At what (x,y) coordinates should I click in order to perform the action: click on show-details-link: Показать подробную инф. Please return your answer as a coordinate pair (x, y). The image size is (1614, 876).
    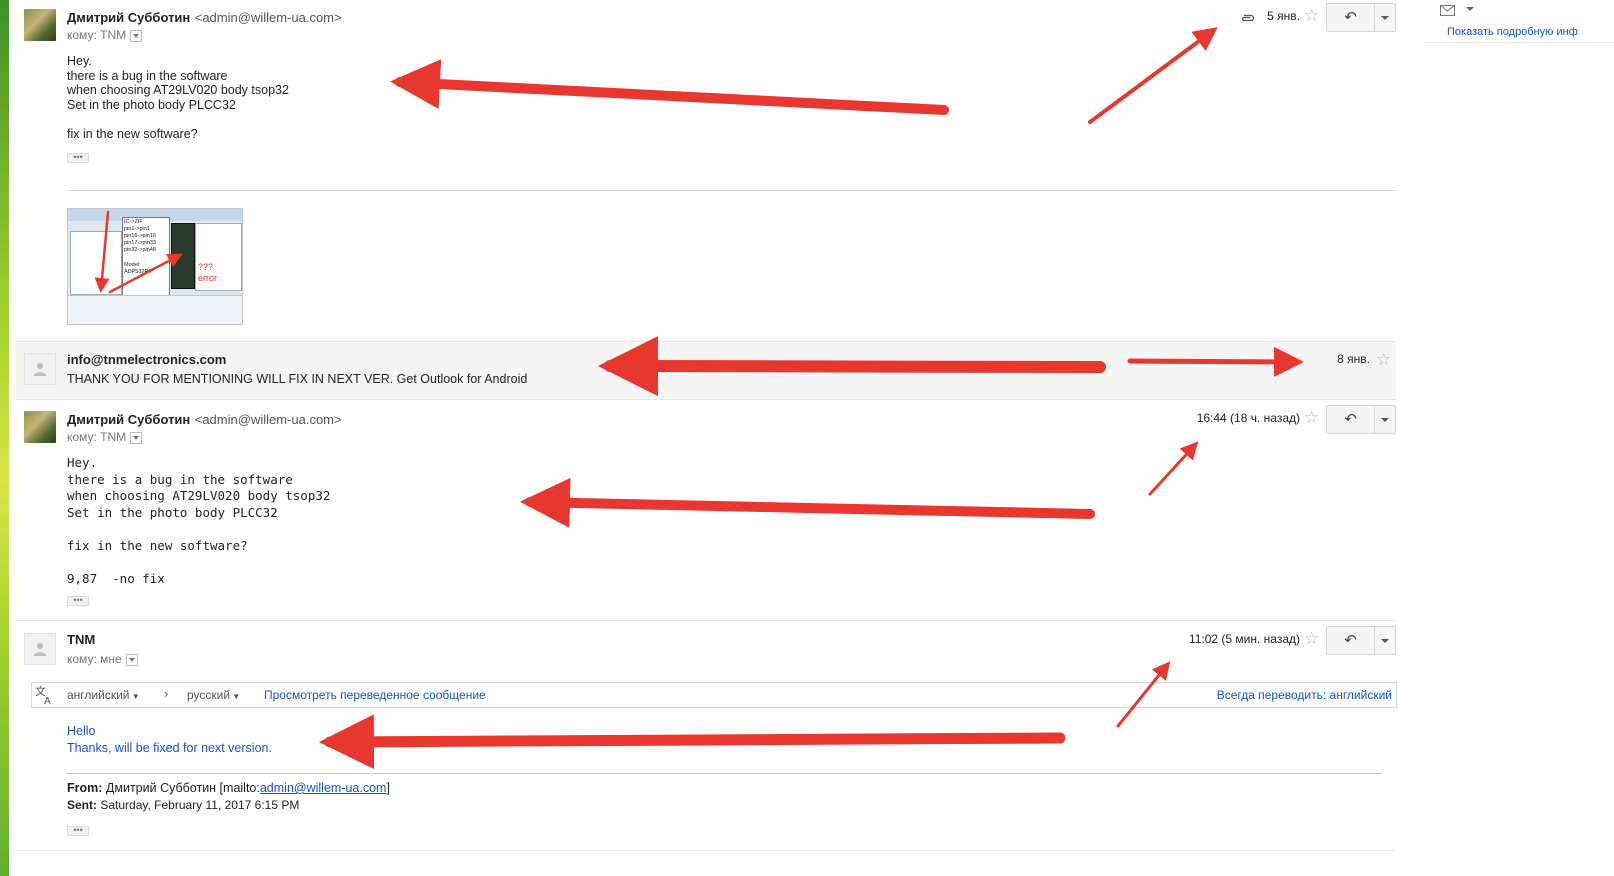
    Looking at the image, I should click on (1512, 32).